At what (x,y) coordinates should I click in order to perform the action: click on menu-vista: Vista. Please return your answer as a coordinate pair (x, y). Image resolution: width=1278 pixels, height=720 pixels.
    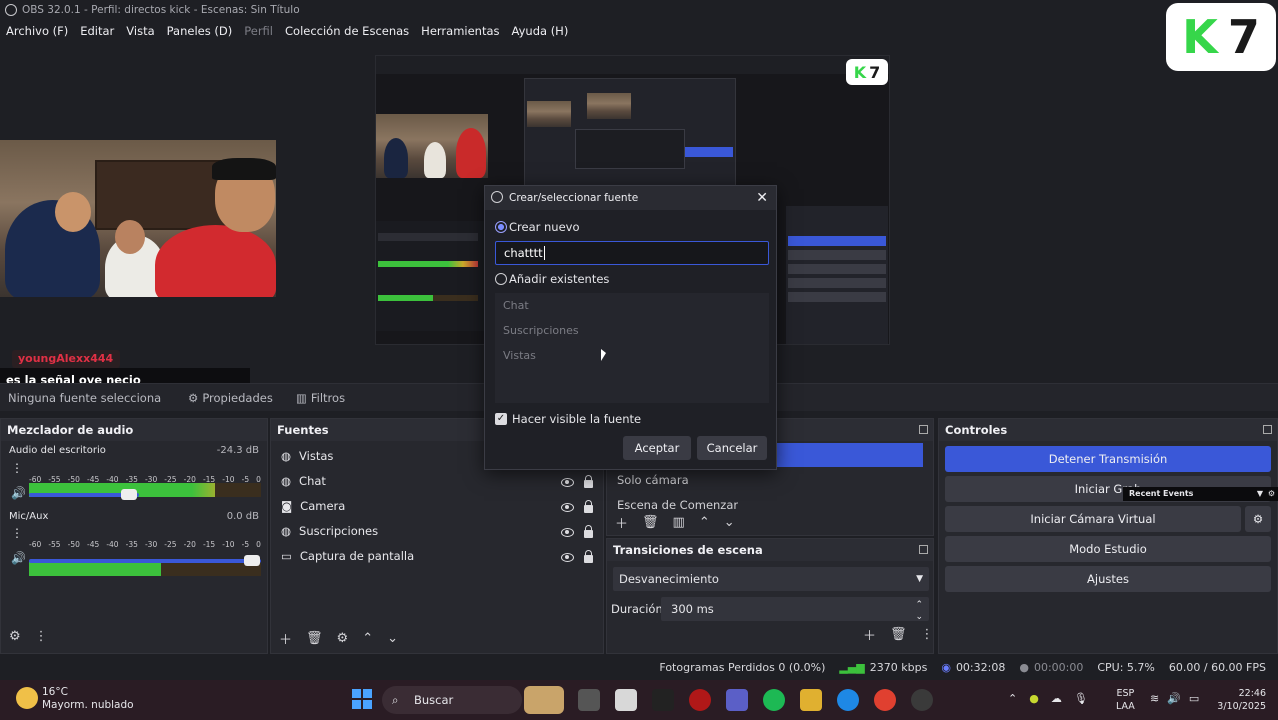
    Looking at the image, I should click on (140, 31).